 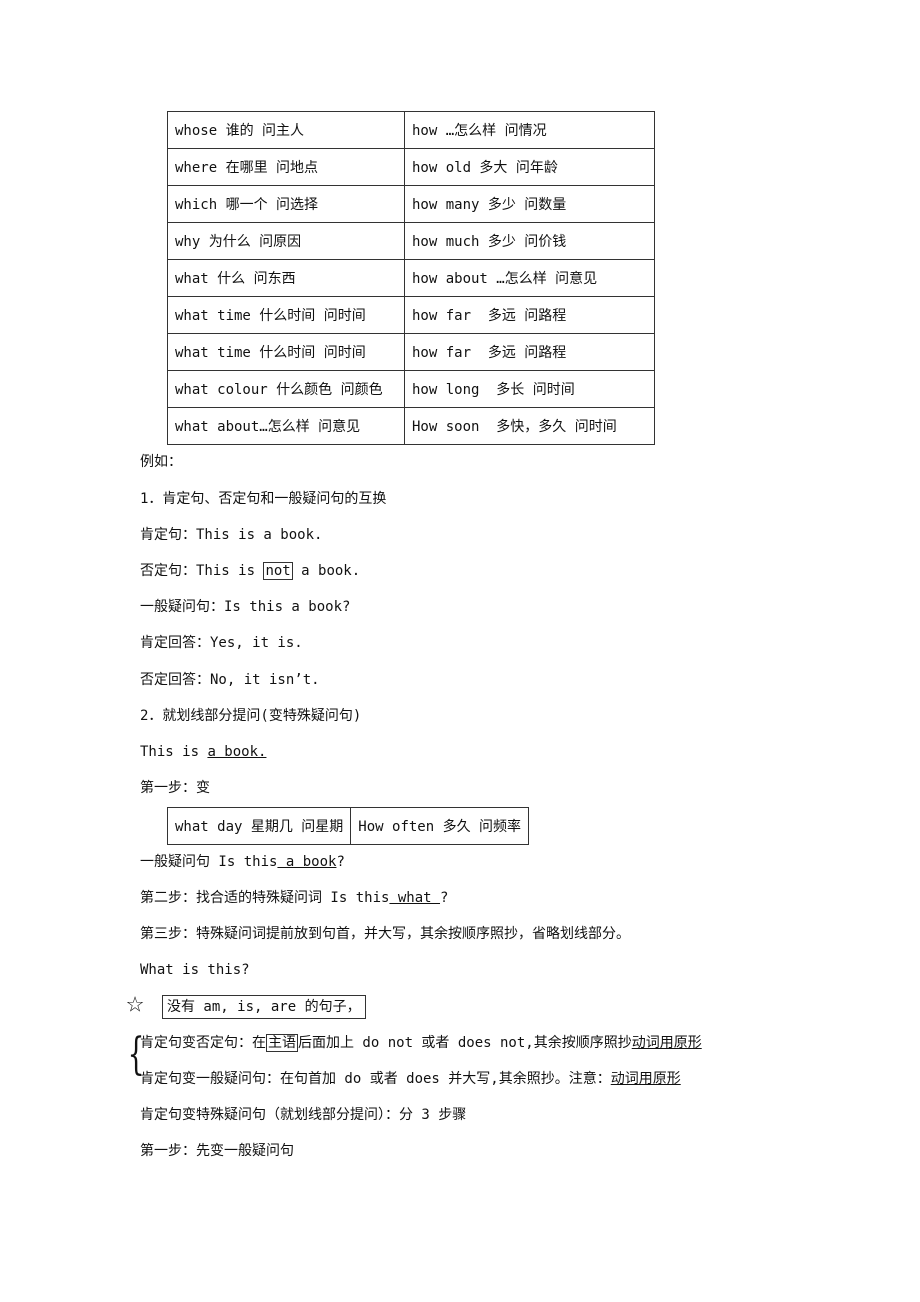 I want to click on step3: 第三步：特殊疑问词提前放到句首，并大写，其余按顺序照抄，省略划线部分。, so click(x=385, y=934).